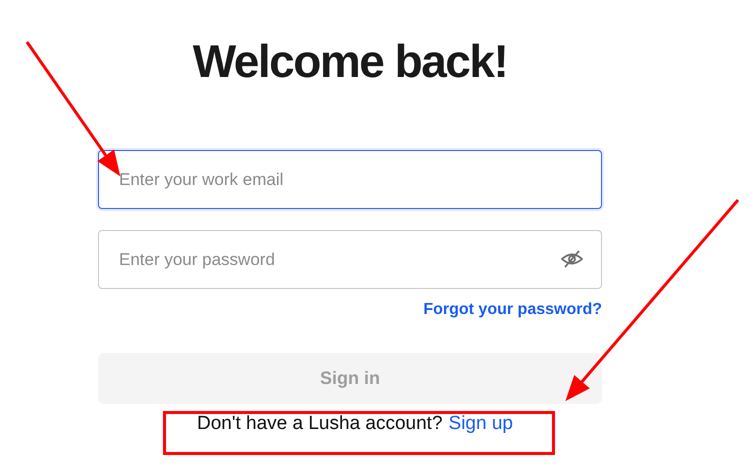  I want to click on sign-up-link: Sign up, so click(480, 424).